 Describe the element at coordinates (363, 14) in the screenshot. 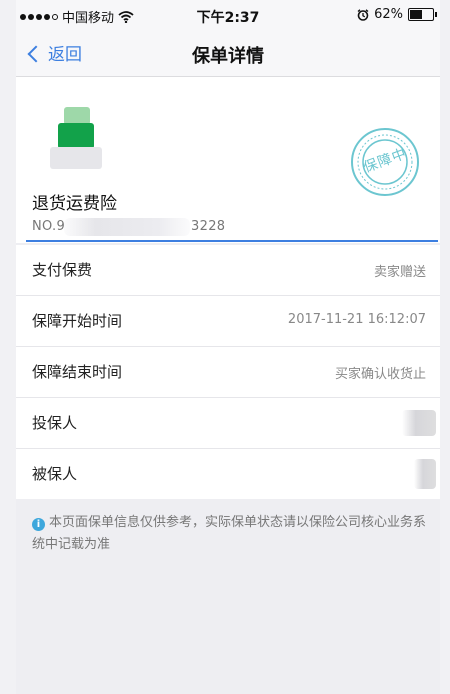

I see `alarm-icon` at that location.